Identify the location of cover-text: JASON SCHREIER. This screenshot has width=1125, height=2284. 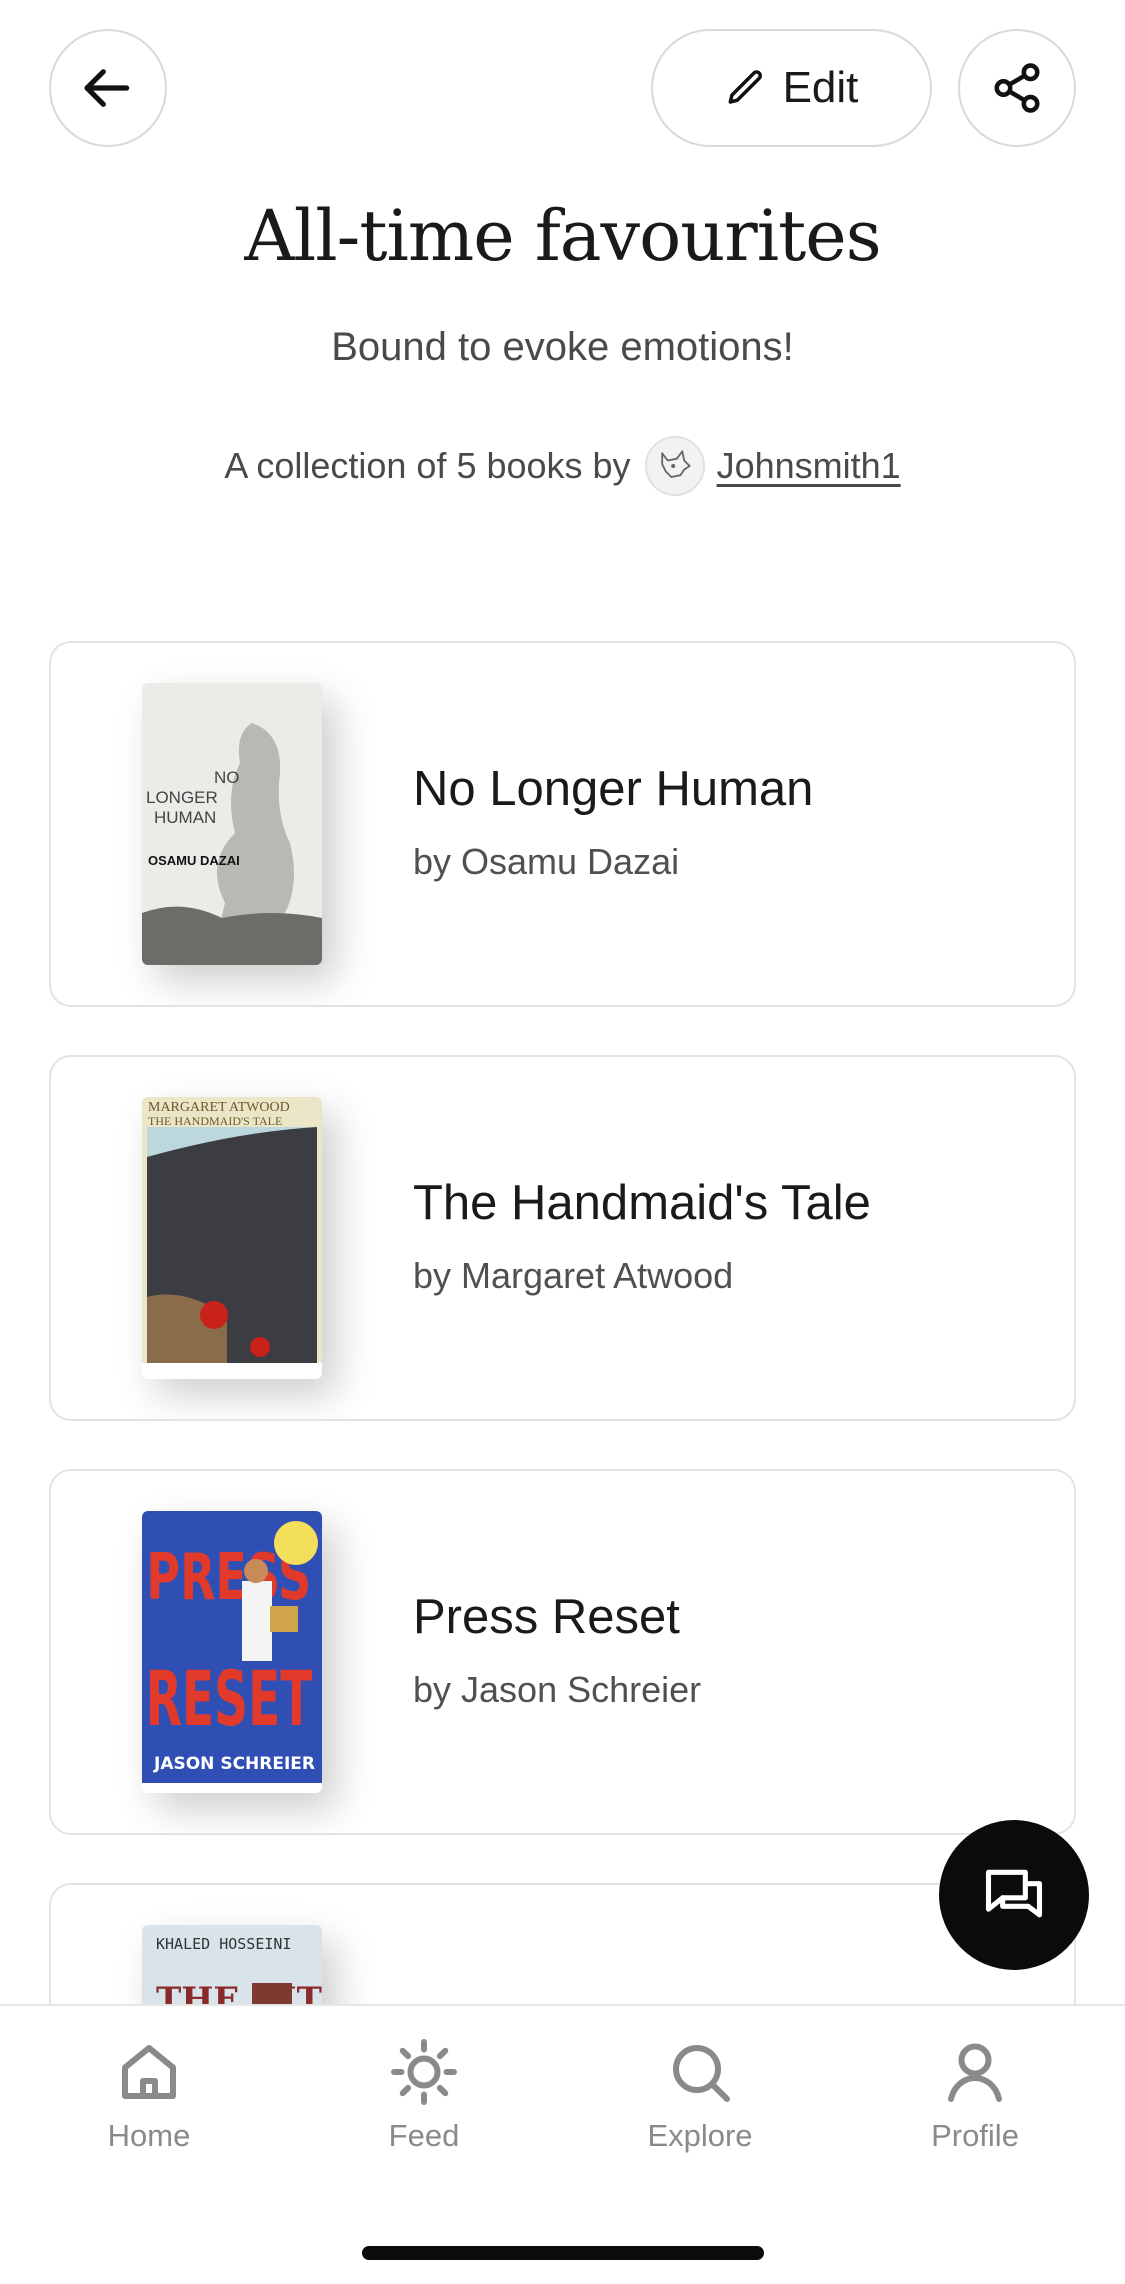
(234, 1764).